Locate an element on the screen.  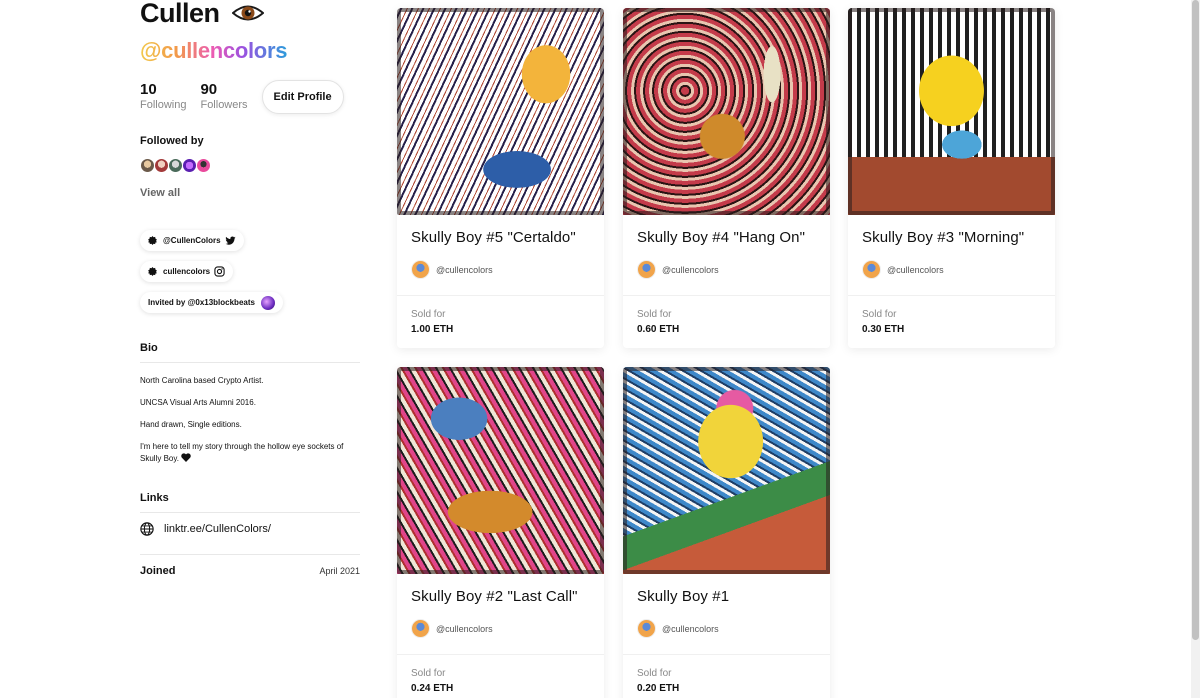
instagram-handle: cullencolors is located at coordinates (187, 271).